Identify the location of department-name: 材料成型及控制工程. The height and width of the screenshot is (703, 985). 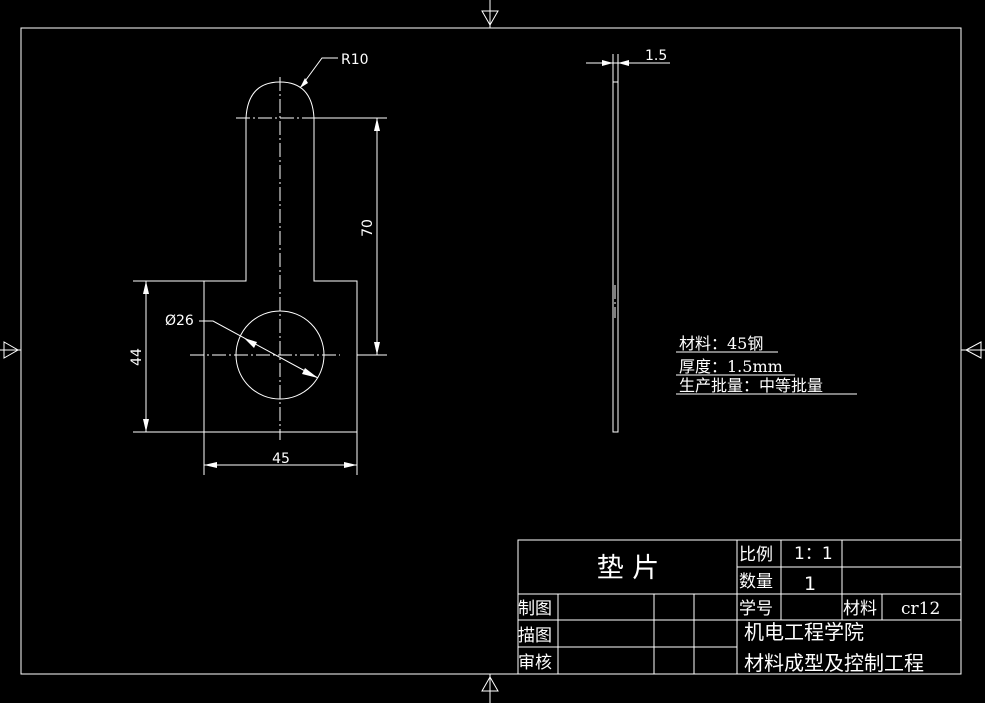
(834, 663).